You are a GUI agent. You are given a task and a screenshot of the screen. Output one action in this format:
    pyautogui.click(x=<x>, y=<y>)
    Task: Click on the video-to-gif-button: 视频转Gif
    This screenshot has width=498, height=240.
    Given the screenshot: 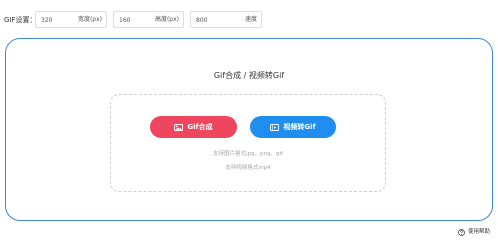 What is the action you would take?
    pyautogui.click(x=293, y=127)
    